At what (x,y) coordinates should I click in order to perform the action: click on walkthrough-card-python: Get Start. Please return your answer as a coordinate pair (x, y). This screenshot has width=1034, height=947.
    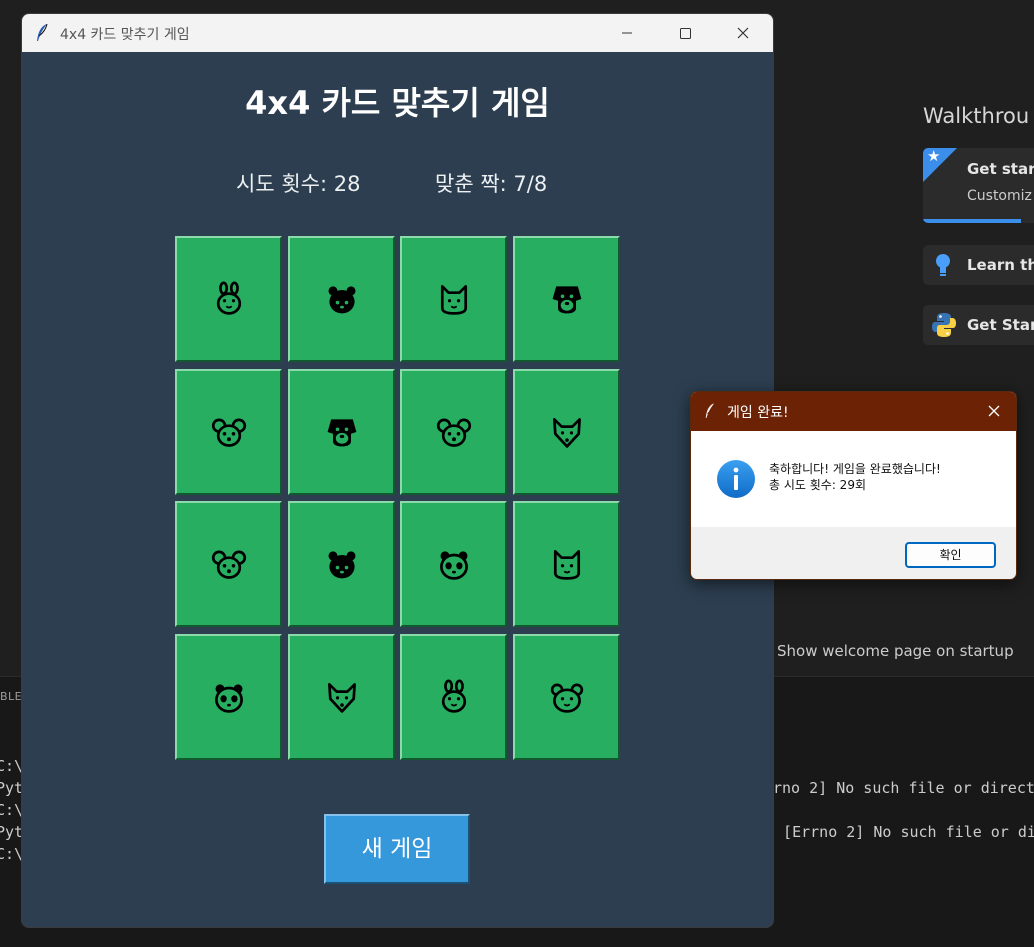
    Looking at the image, I should click on (978, 325).